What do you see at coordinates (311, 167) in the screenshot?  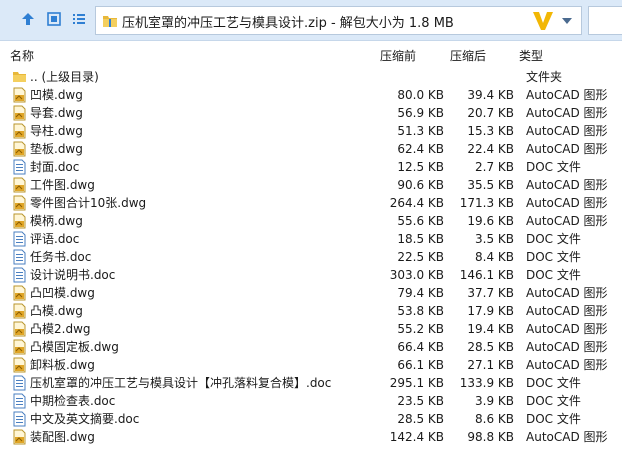 I see `file-row: 封面.doc 12.5 KB 2.7 KB DOC 文件` at bounding box center [311, 167].